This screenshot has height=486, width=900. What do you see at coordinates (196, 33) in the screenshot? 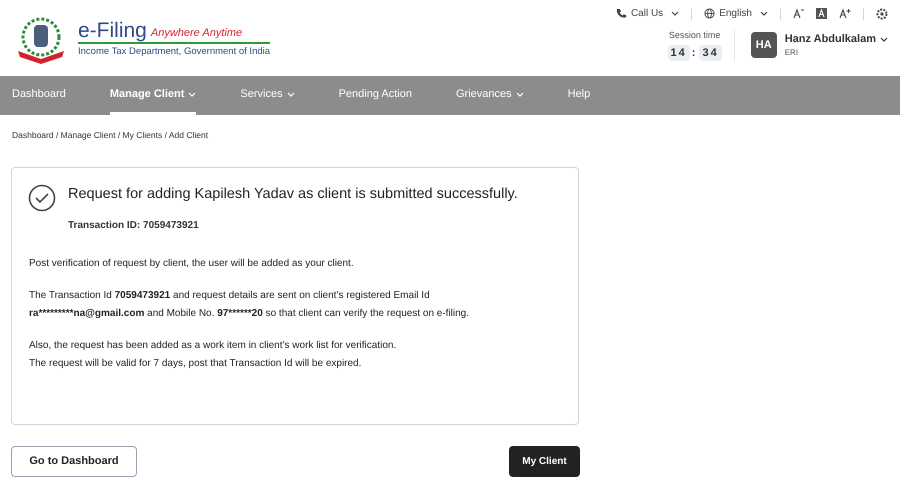
I see `logo-tagline: Anywhere Anytime` at bounding box center [196, 33].